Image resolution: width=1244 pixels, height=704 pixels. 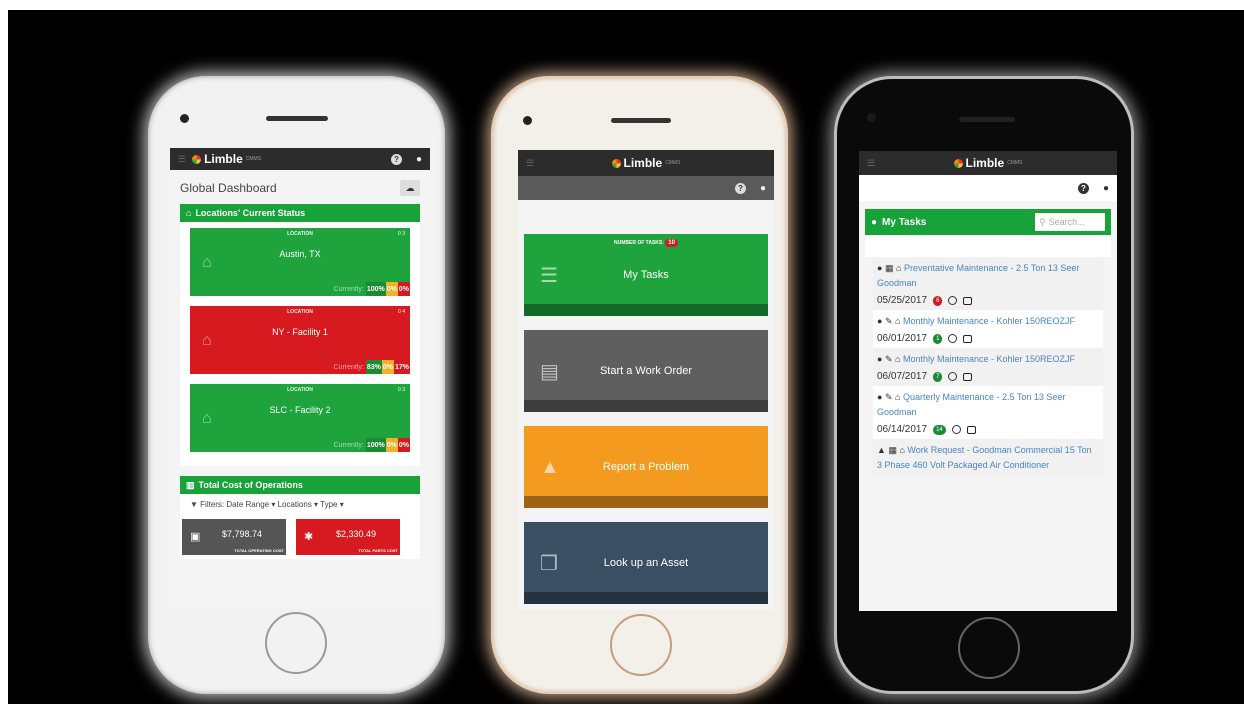 What do you see at coordinates (242, 534) in the screenshot?
I see `cost-amount: $7,798.74` at bounding box center [242, 534].